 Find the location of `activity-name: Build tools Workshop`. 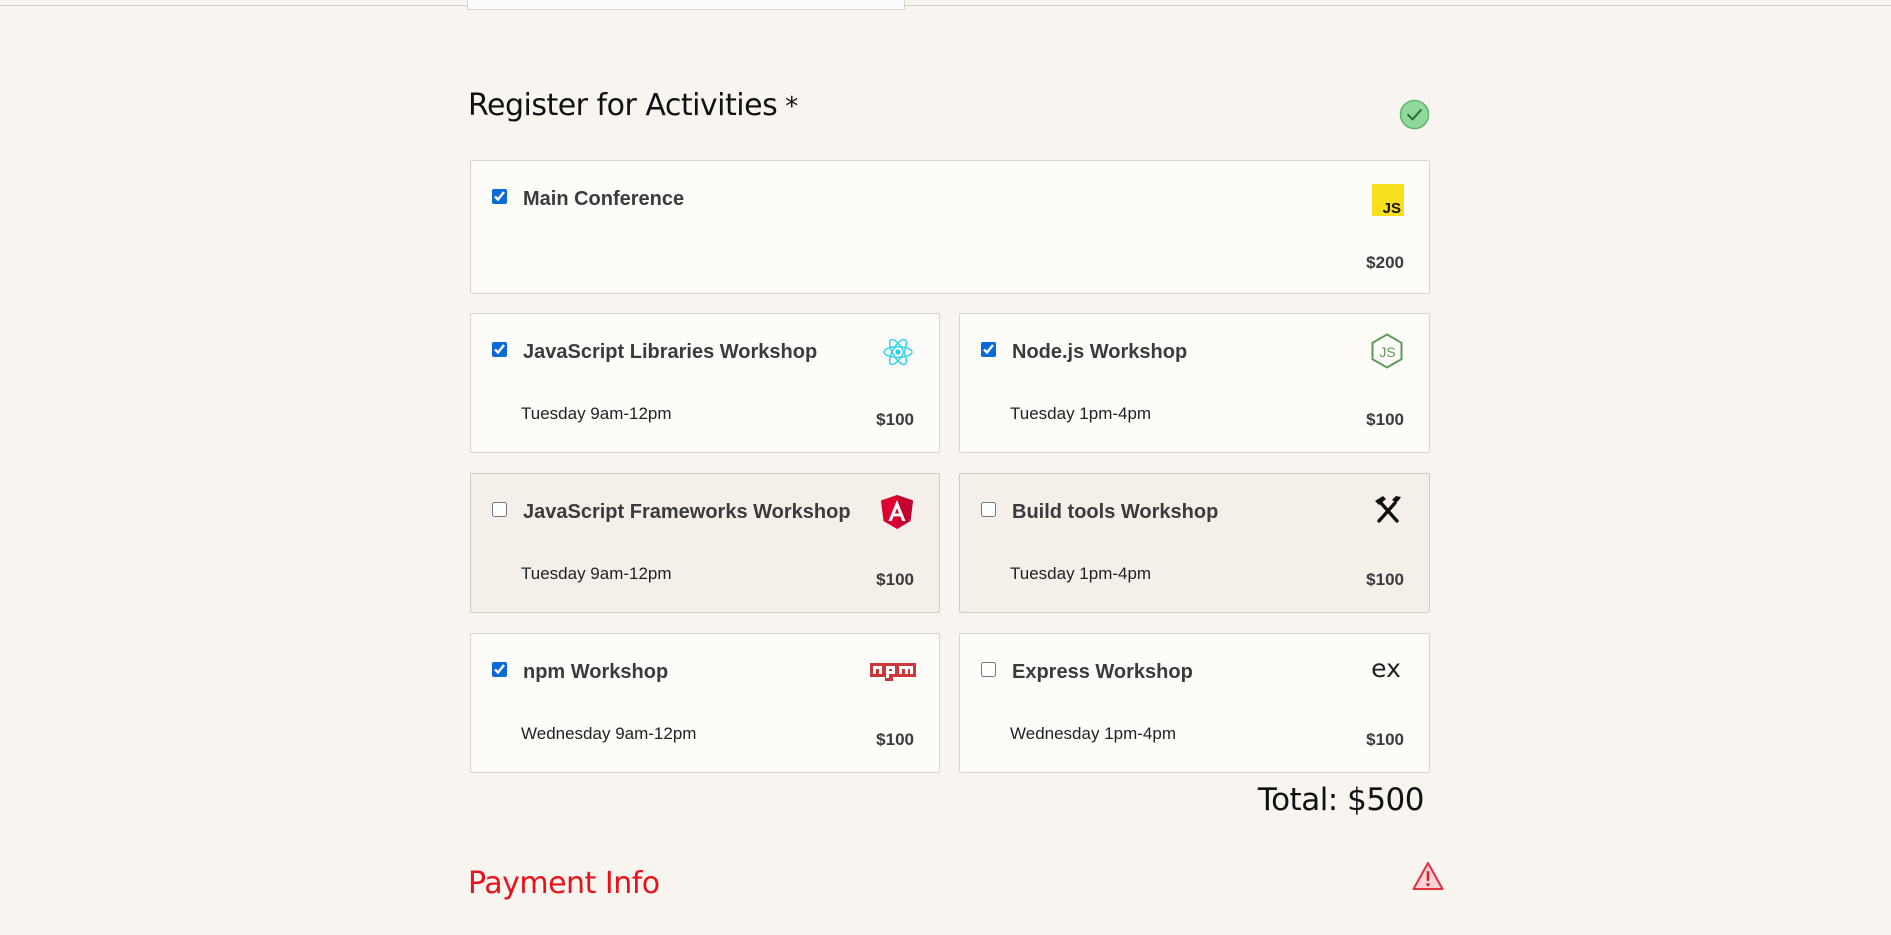

activity-name: Build tools Workshop is located at coordinates (1115, 512).